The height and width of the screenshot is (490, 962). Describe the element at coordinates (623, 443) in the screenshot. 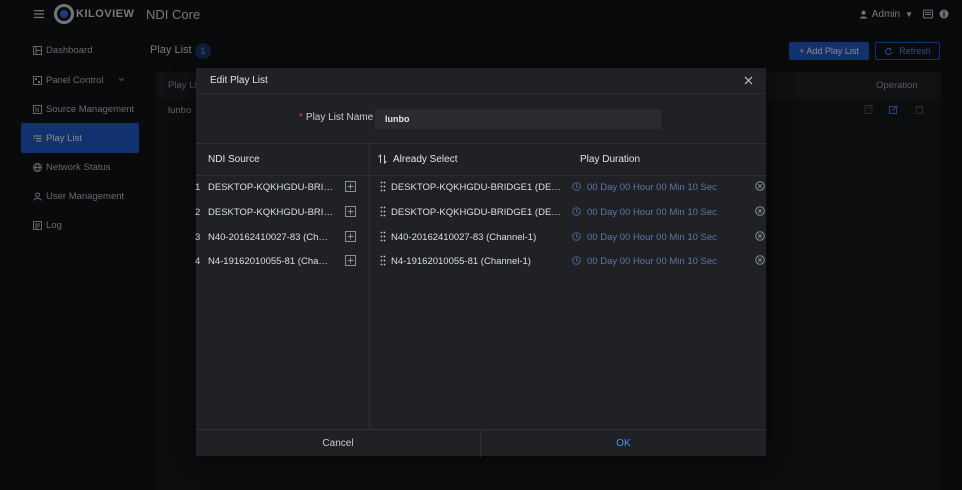

I see `ok-button: OK` at that location.